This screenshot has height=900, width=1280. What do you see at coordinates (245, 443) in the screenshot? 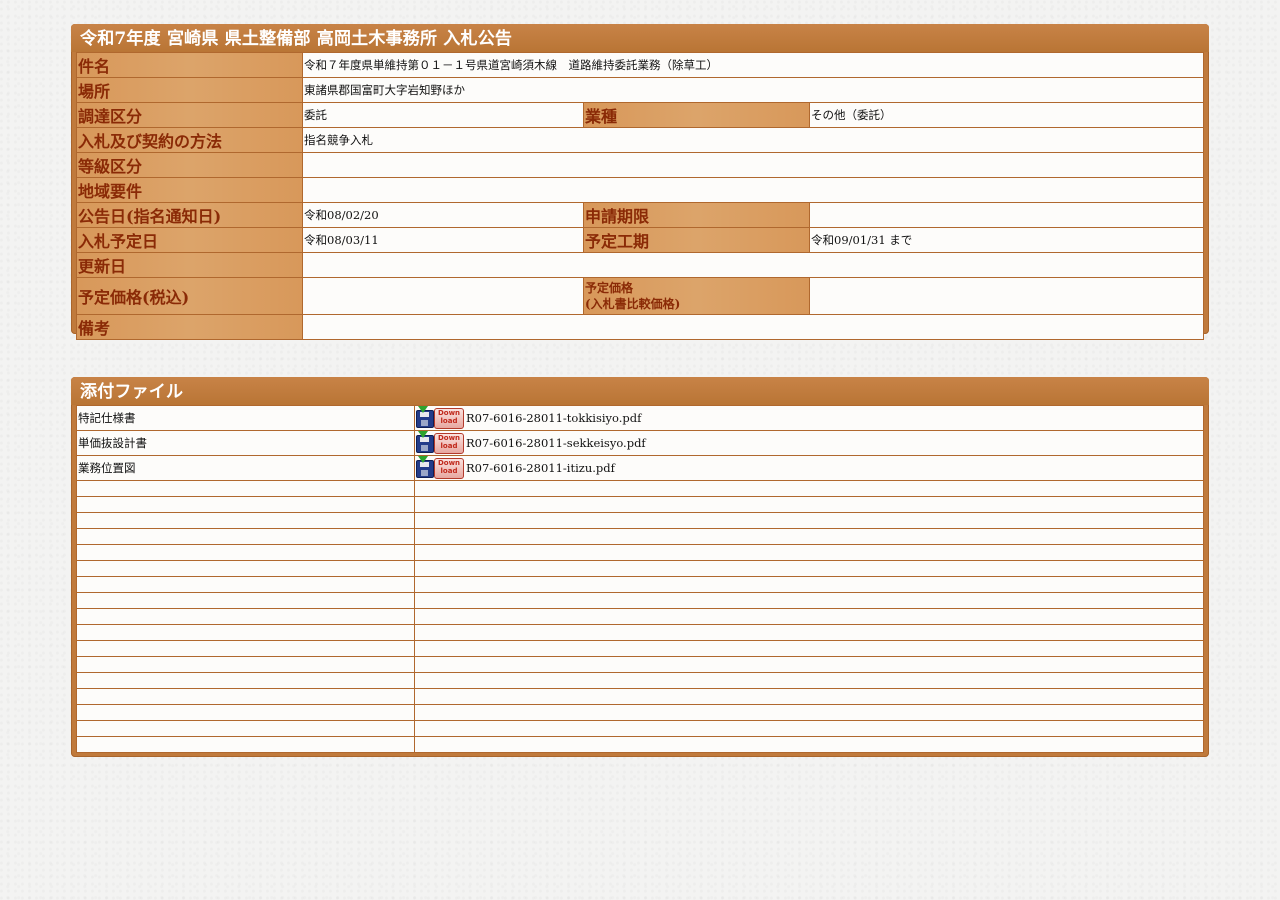
I see `attachment-name: 単価抜設計書` at bounding box center [245, 443].